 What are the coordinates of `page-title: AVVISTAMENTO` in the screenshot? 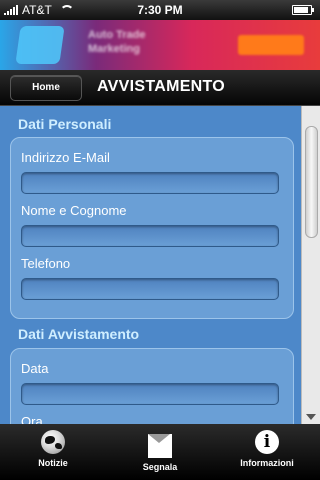 It's located at (161, 86).